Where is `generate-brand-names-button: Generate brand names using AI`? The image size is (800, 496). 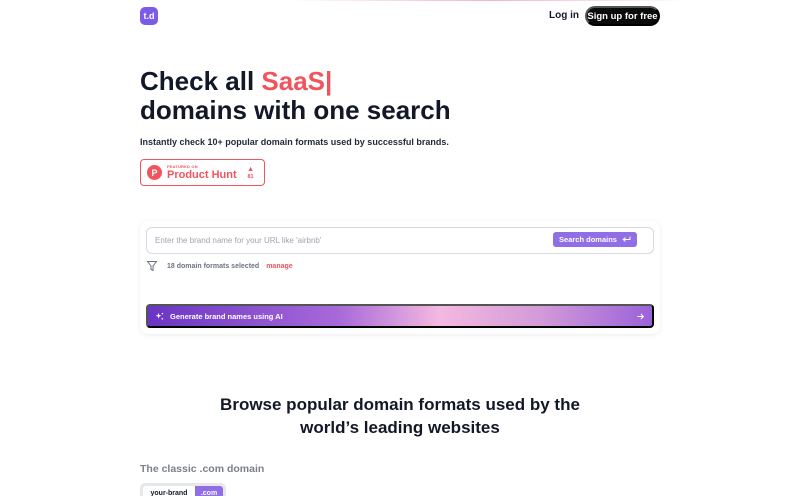
generate-brand-names-button: Generate brand names using AI is located at coordinates (400, 316).